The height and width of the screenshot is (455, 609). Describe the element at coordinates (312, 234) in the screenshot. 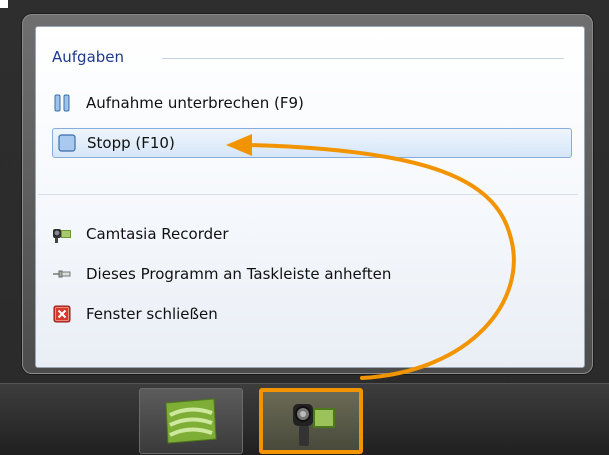

I see `item-camtasia-recorder: Camtasia Recorder` at that location.